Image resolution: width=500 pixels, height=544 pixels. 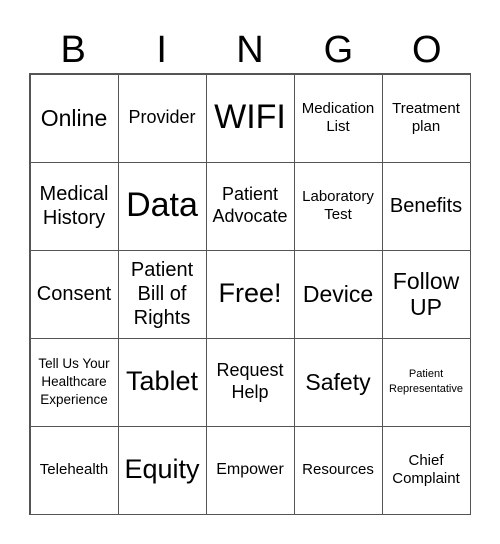 I want to click on bingo-cell: Device, so click(x=338, y=294).